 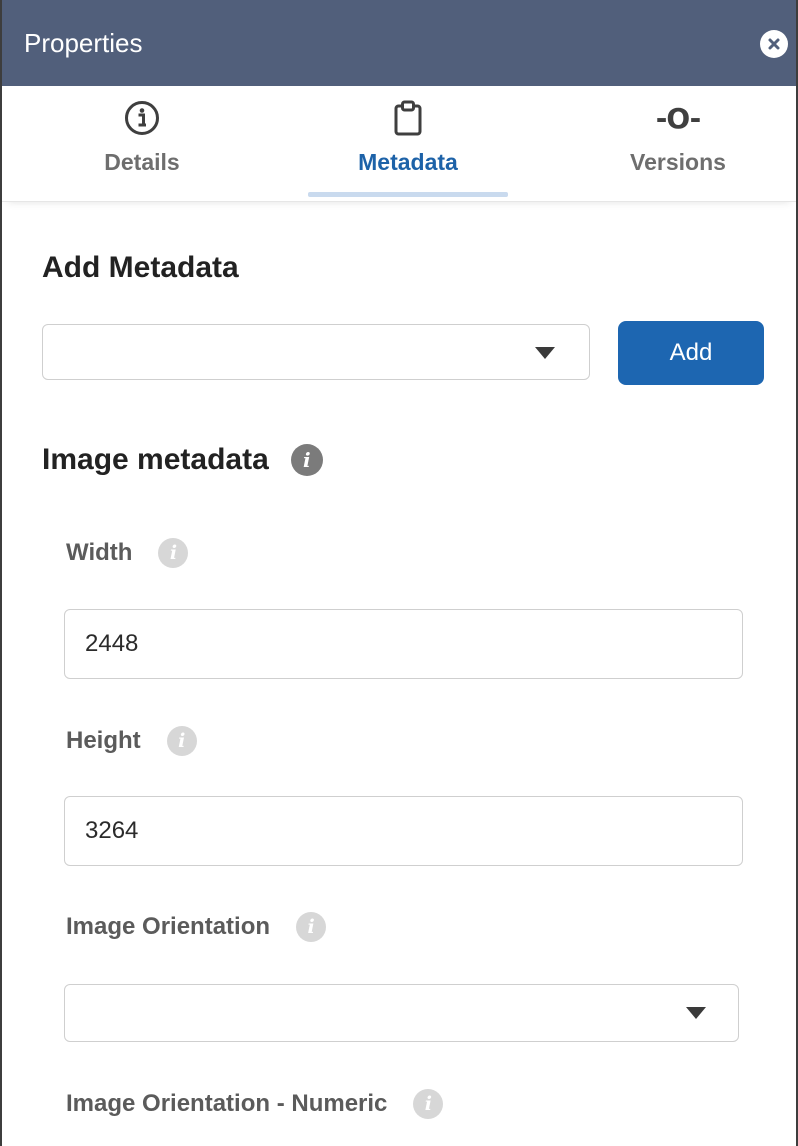 I want to click on close-icon, so click(x=774, y=44).